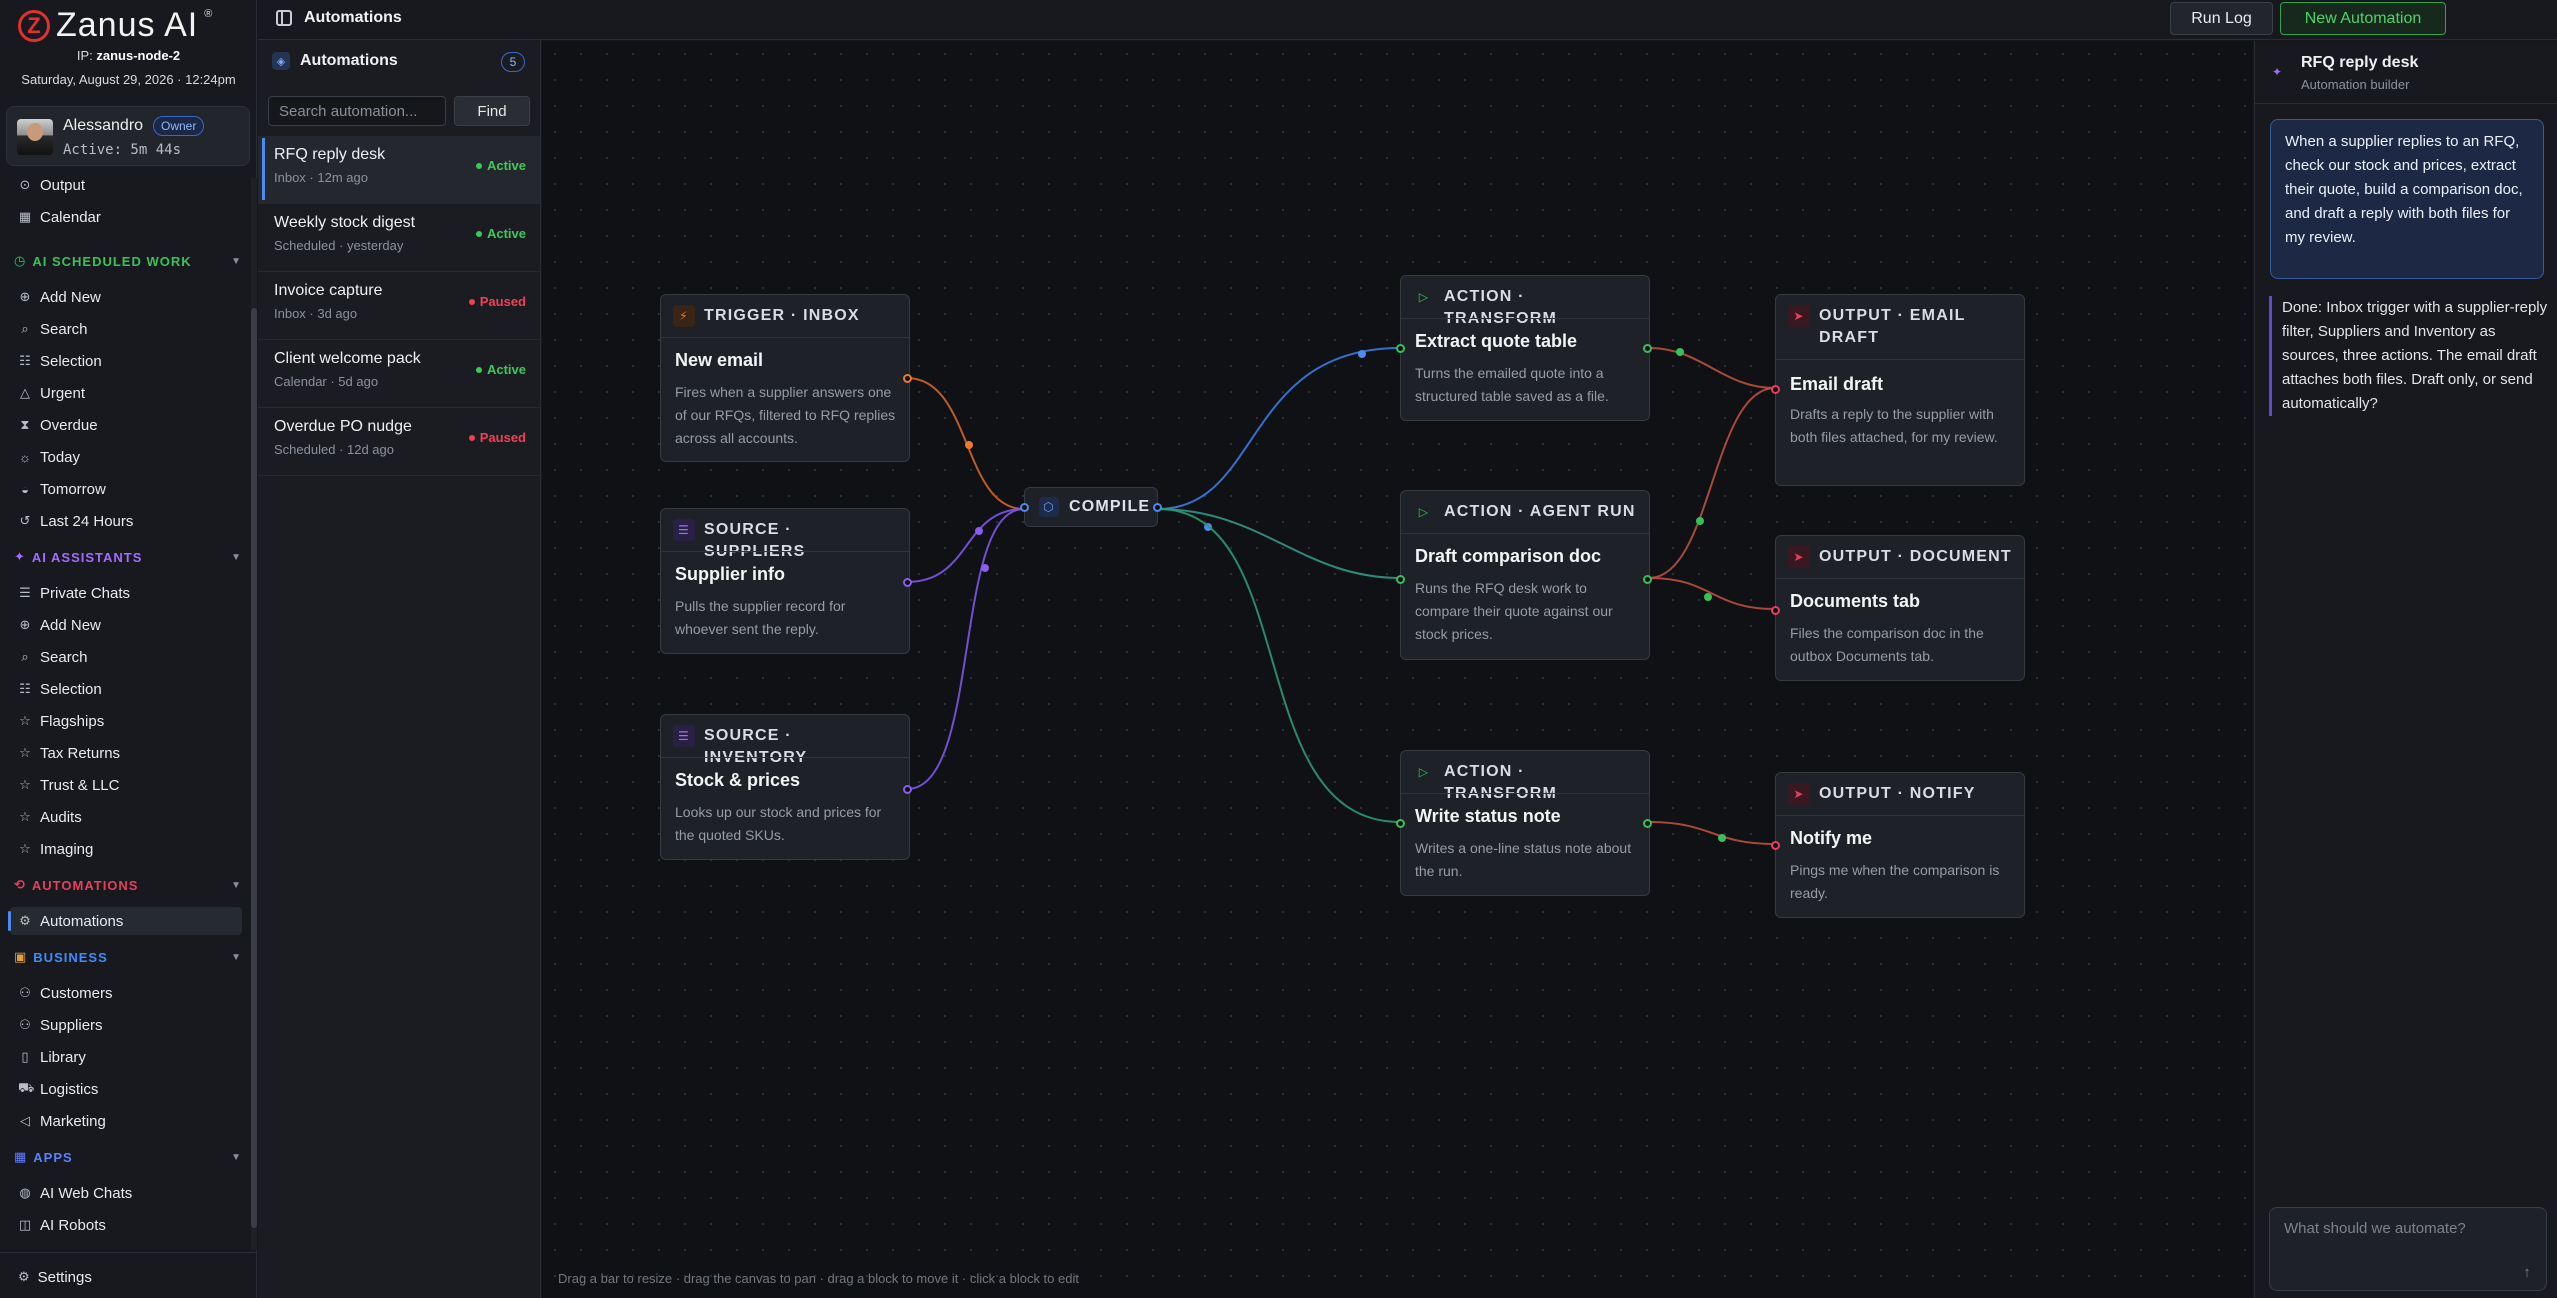 The height and width of the screenshot is (1298, 2557). Describe the element at coordinates (345, 222) in the screenshot. I see `automation-title: Weekly stock digest` at that location.